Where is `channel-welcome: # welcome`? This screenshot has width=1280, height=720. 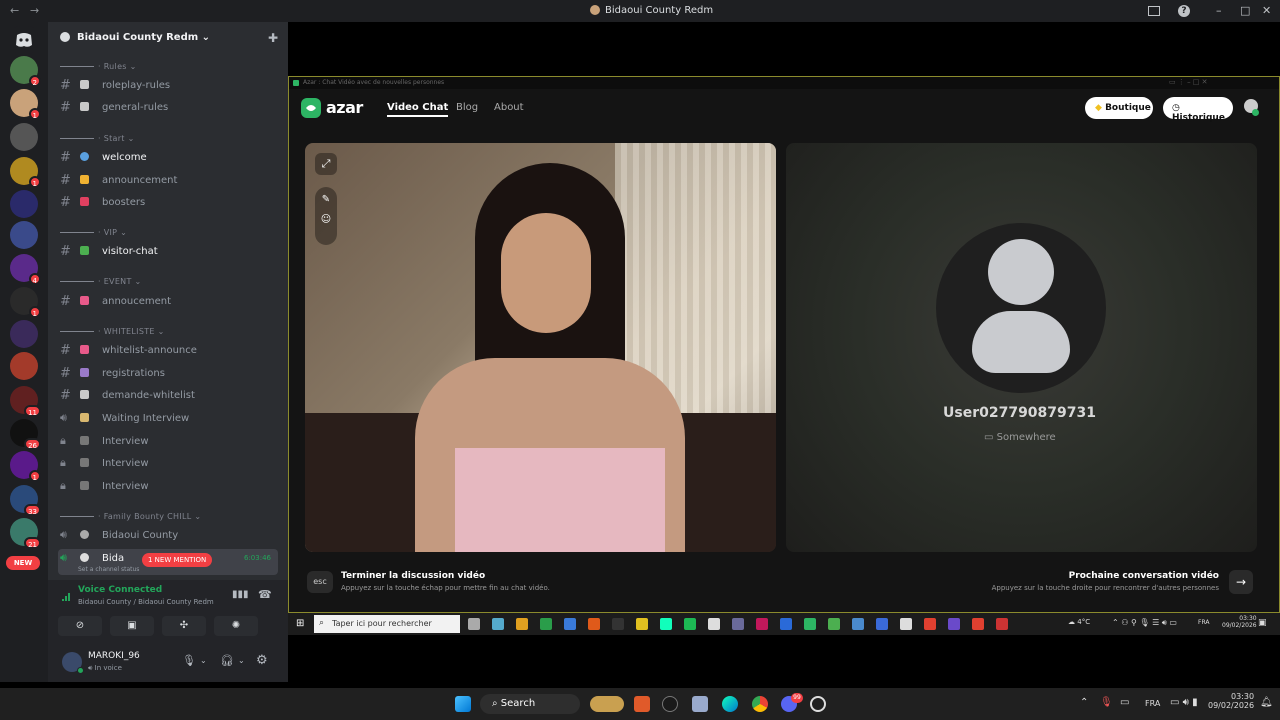
channel-welcome: # welcome is located at coordinates (168, 158).